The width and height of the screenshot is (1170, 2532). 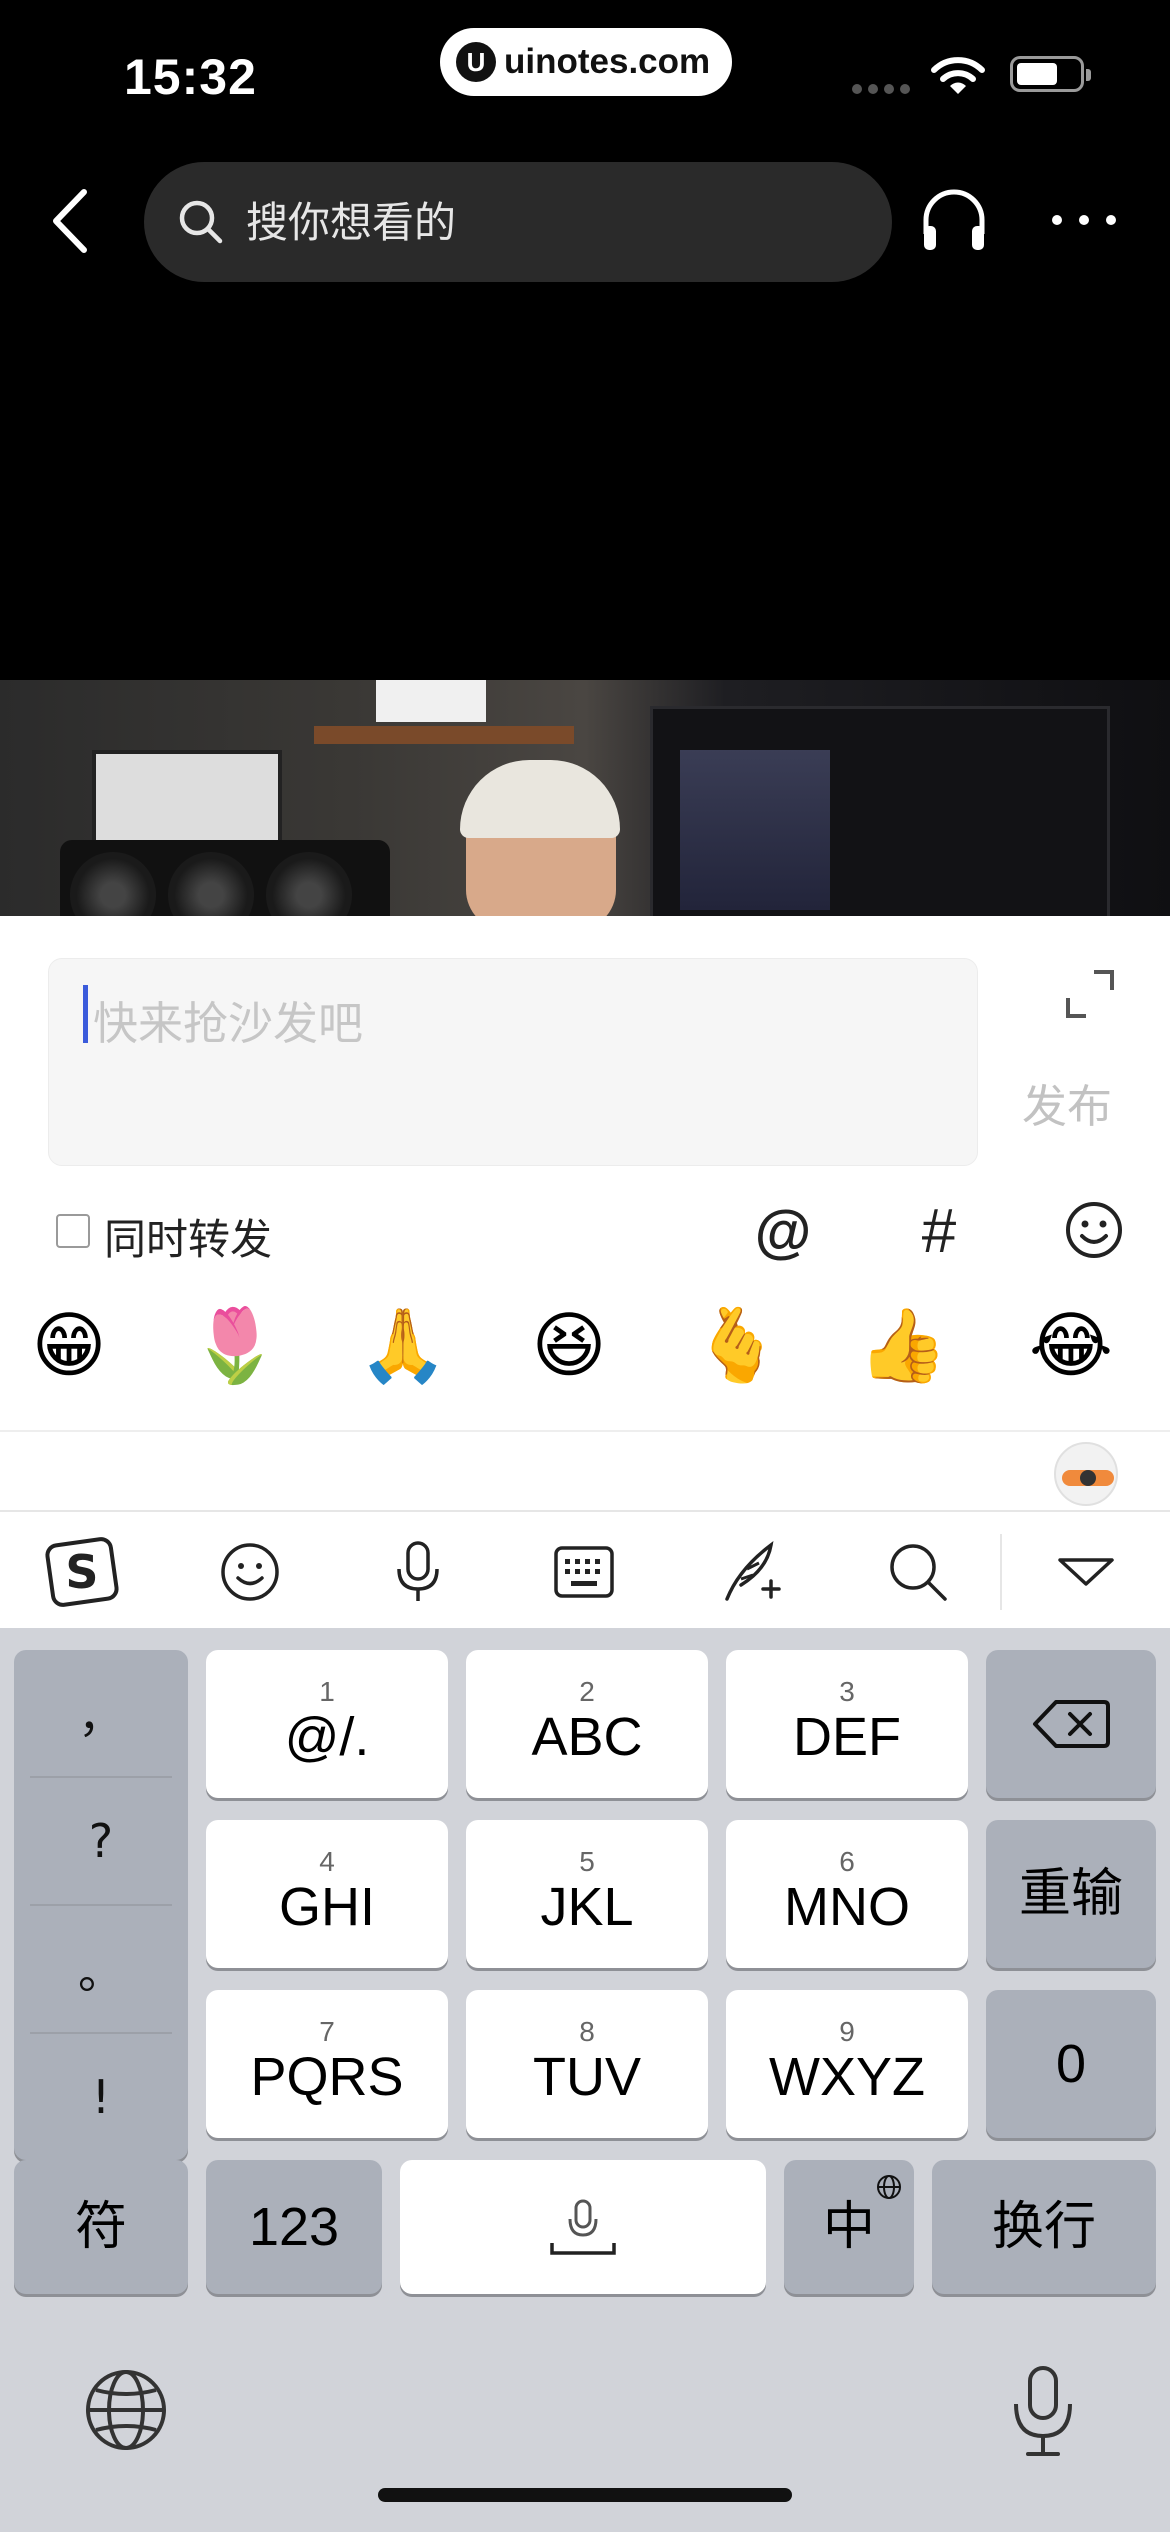 I want to click on emoji-tears-of-joy: 😂, so click(x=1071, y=1345).